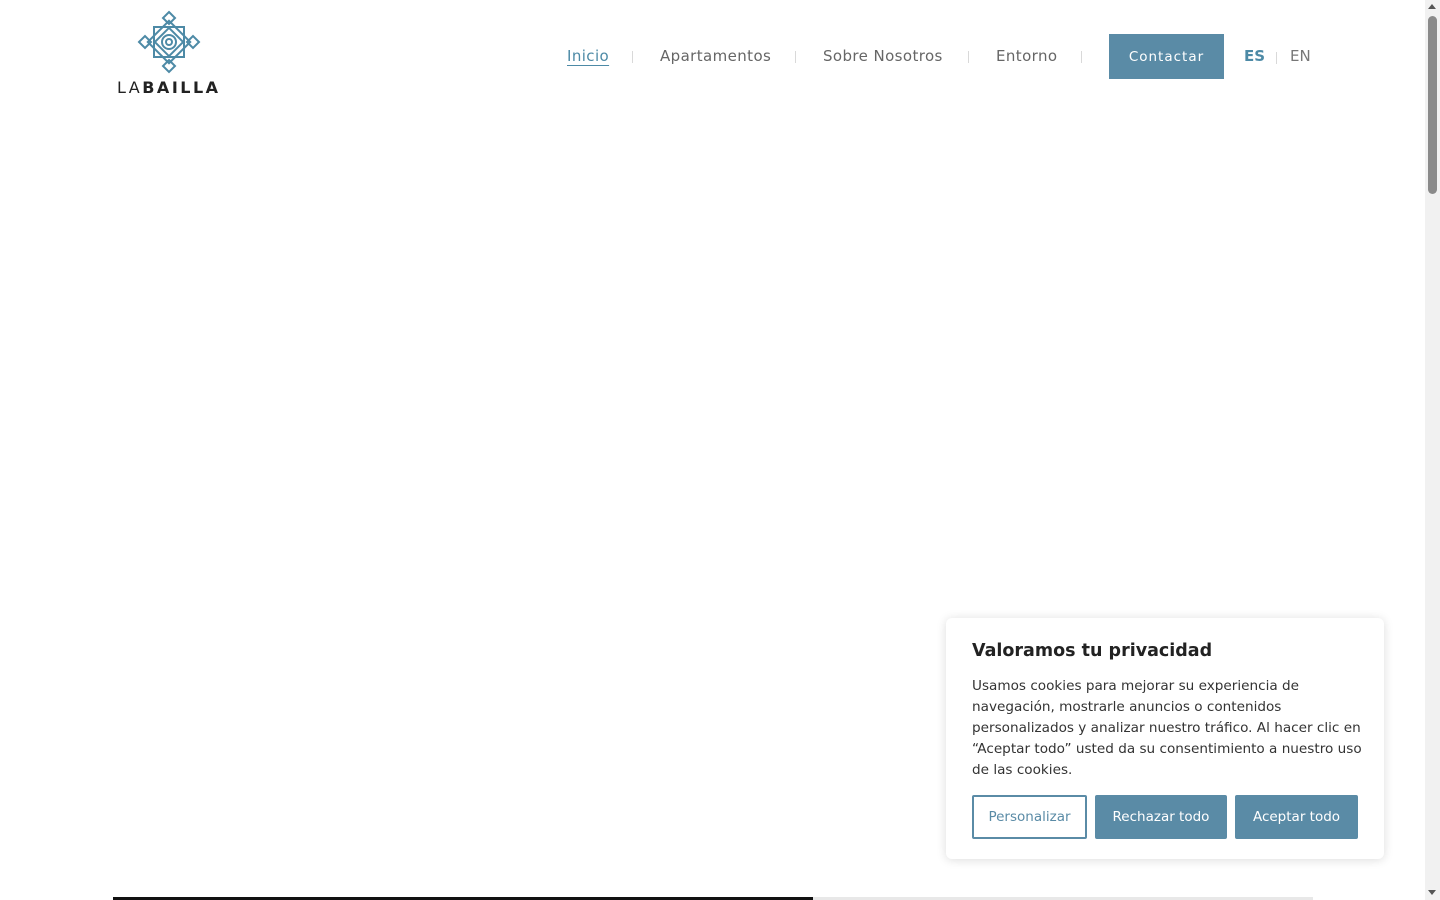  What do you see at coordinates (1432, 6) in the screenshot?
I see `scroll-up-arrow-icon` at bounding box center [1432, 6].